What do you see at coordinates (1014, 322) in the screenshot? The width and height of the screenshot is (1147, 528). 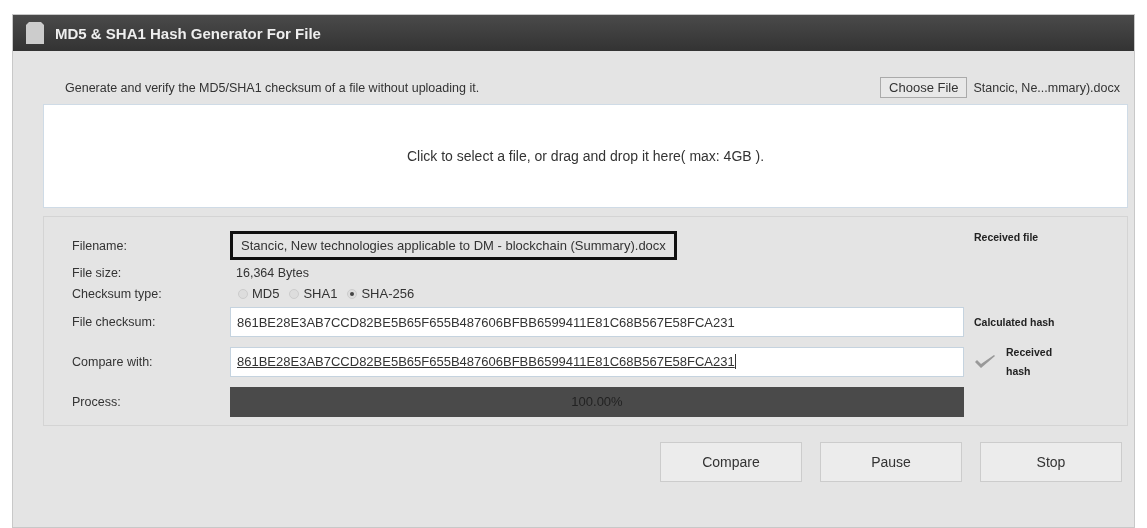 I see `annotation: Calculated hash` at bounding box center [1014, 322].